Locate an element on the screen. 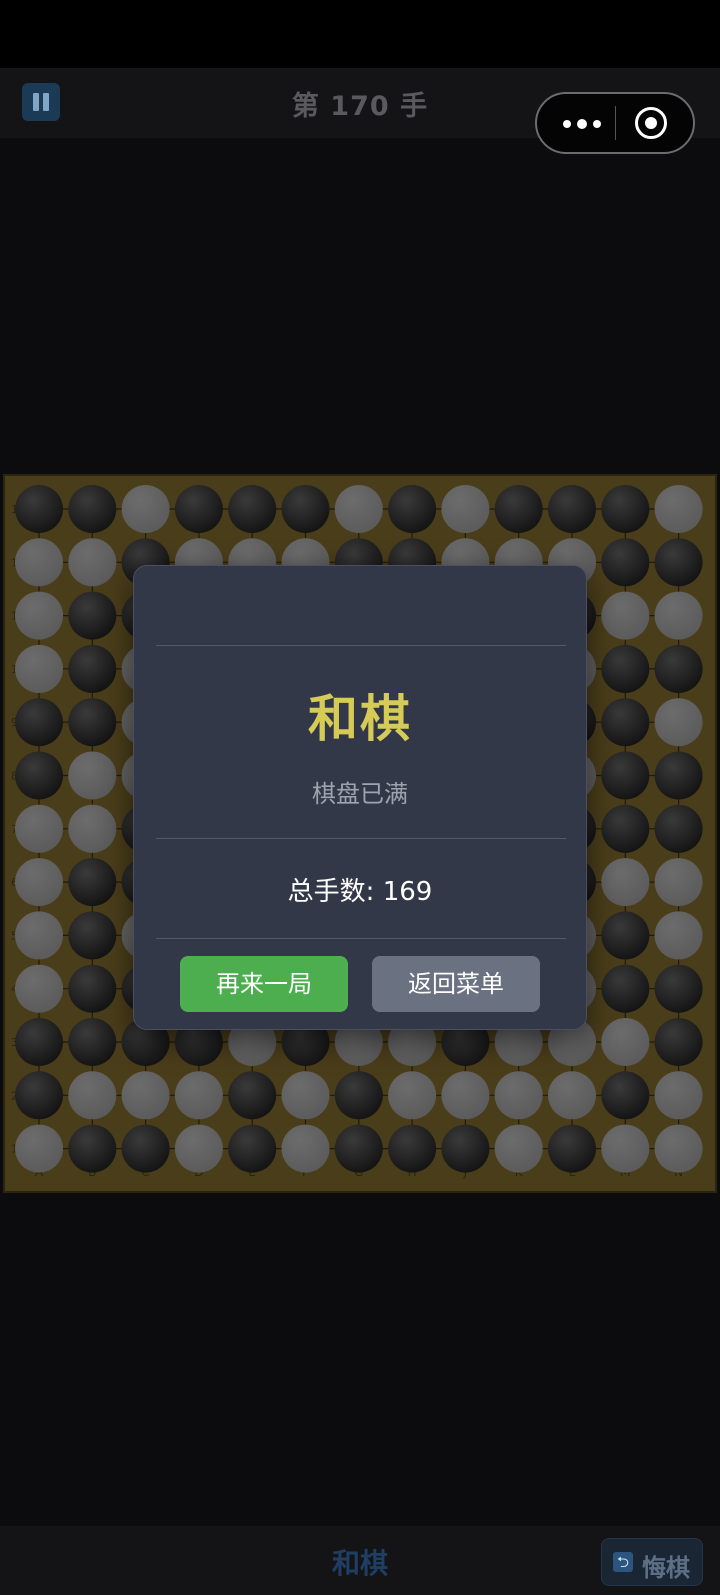 This screenshot has height=1595, width=720. capsule-divider is located at coordinates (615, 123).